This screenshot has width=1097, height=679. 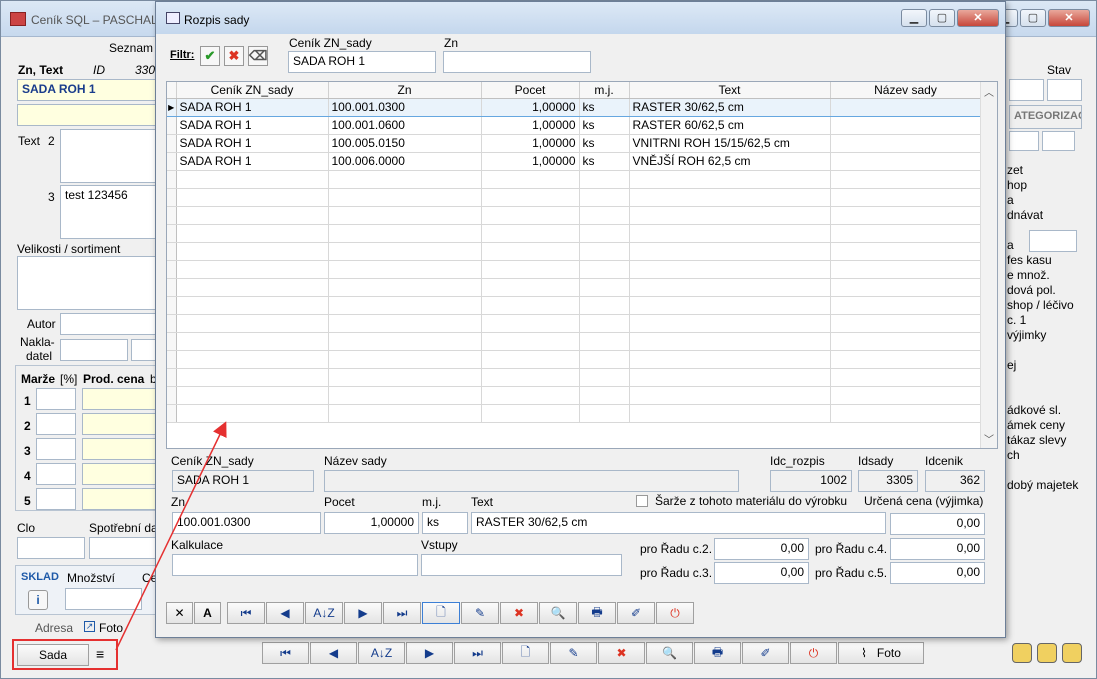 What do you see at coordinates (989, 438) in the screenshot?
I see `scroll-down-icon: ﹀` at bounding box center [989, 438].